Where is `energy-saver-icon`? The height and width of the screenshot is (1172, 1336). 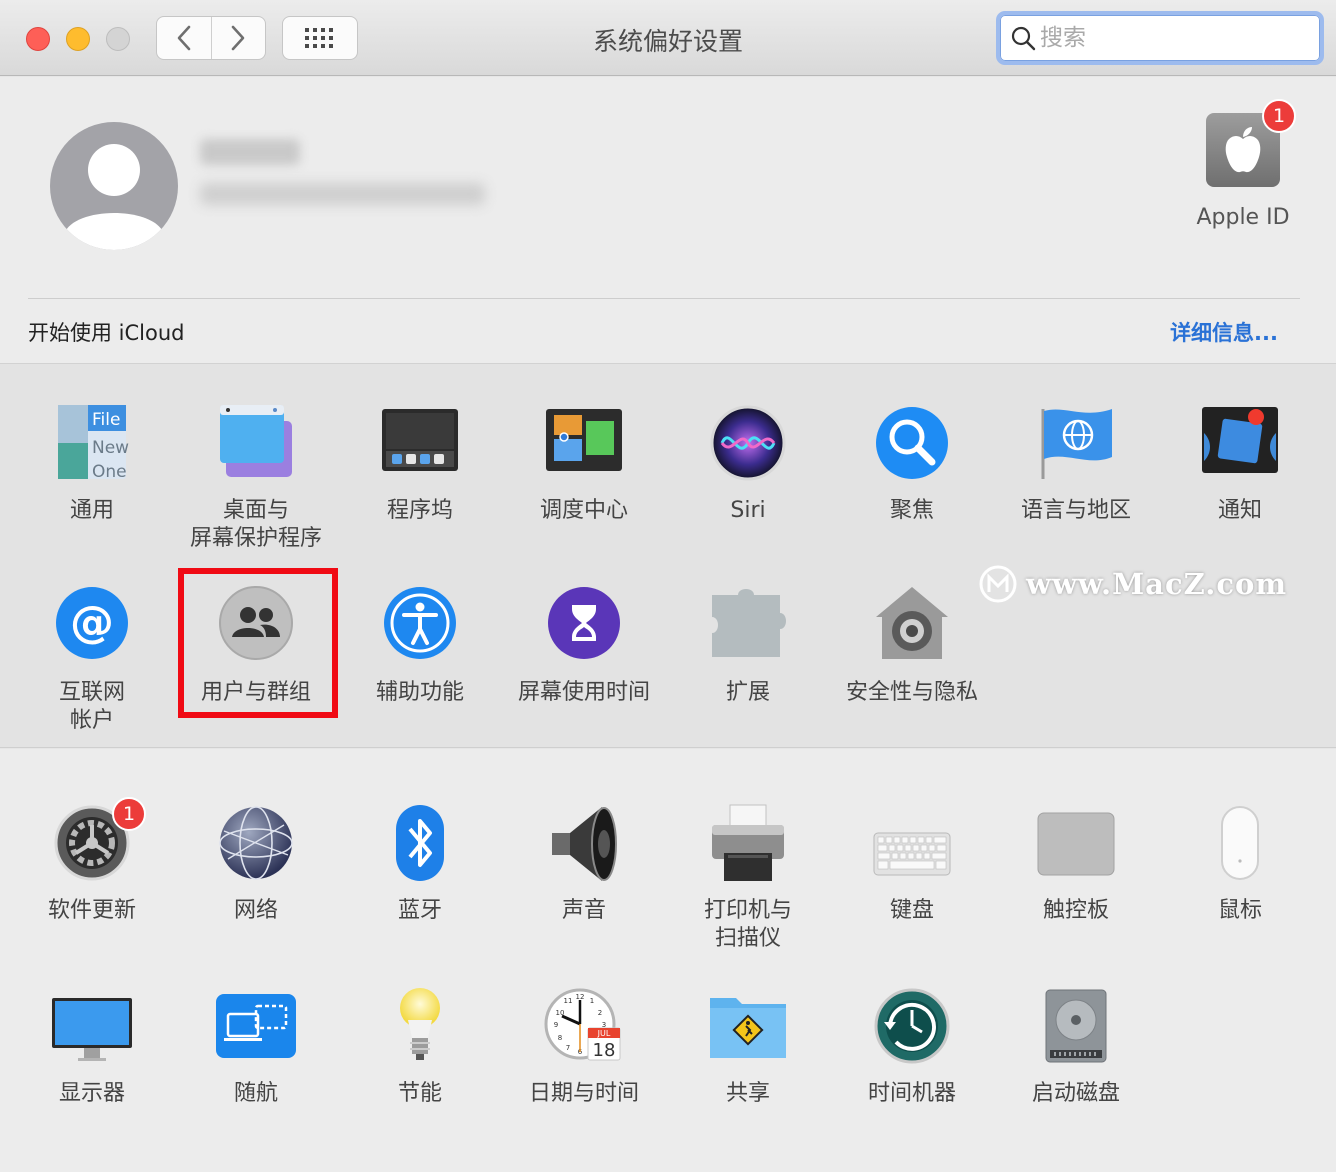
energy-saver-icon is located at coordinates (420, 1026).